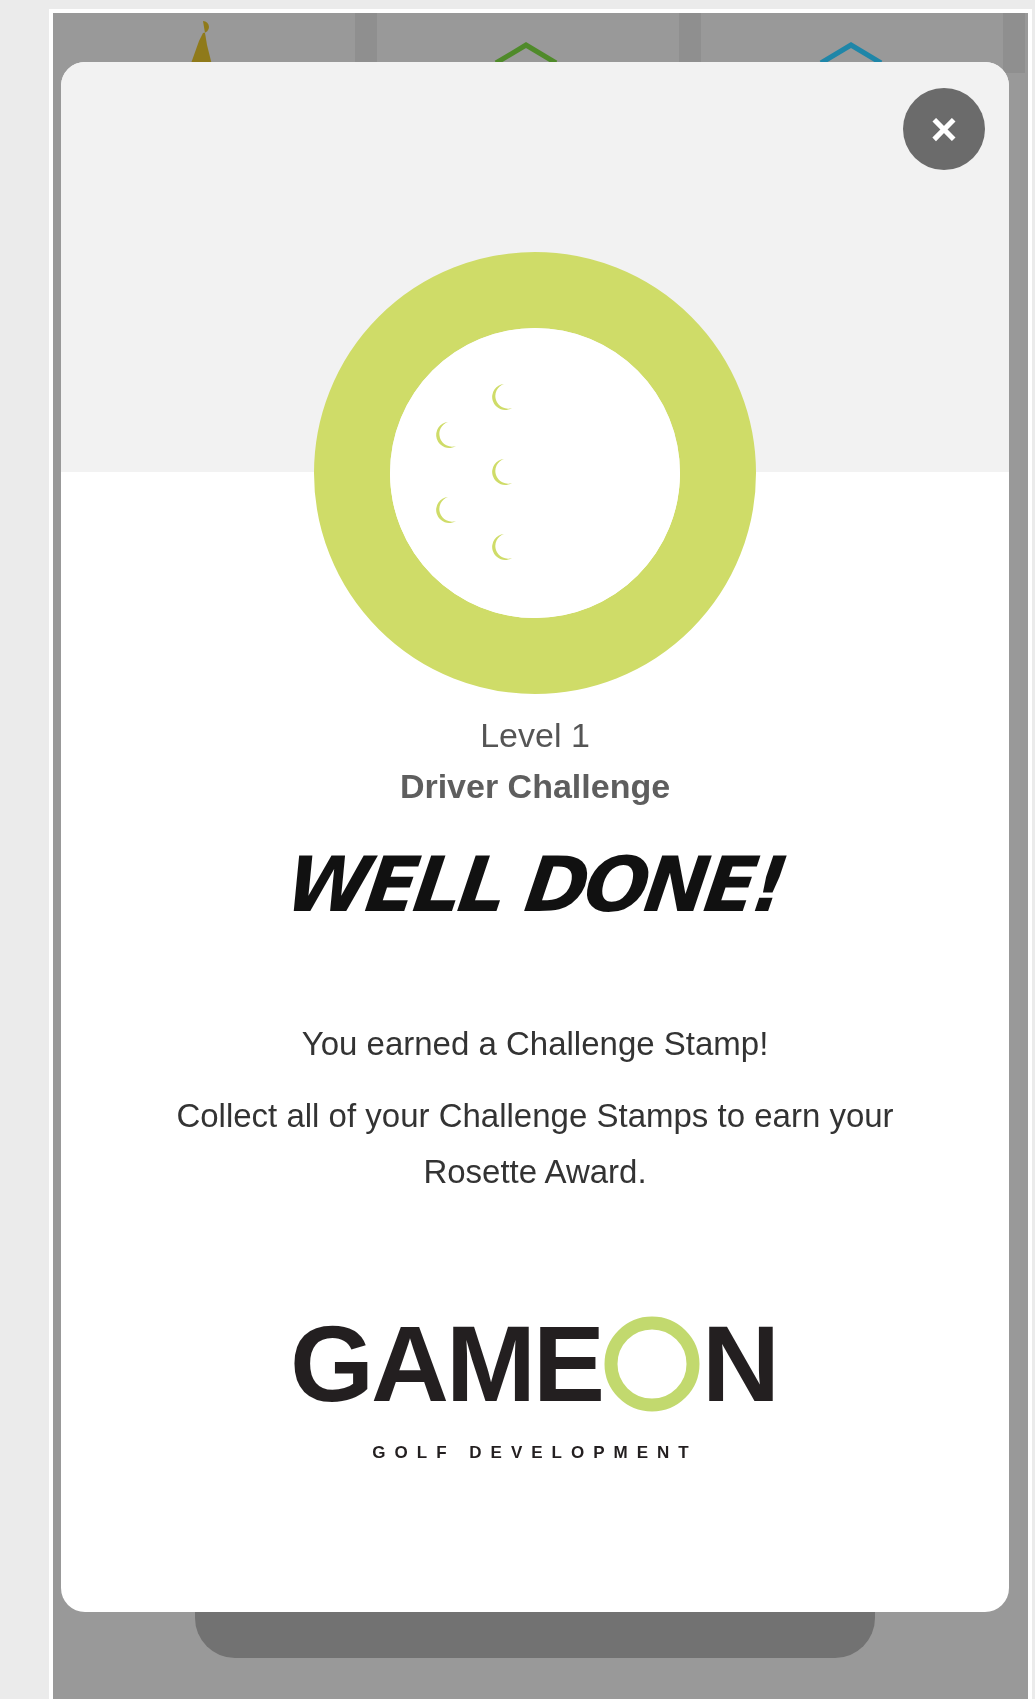  What do you see at coordinates (535, 786) in the screenshot?
I see `challenge-title: Driver Challenge` at bounding box center [535, 786].